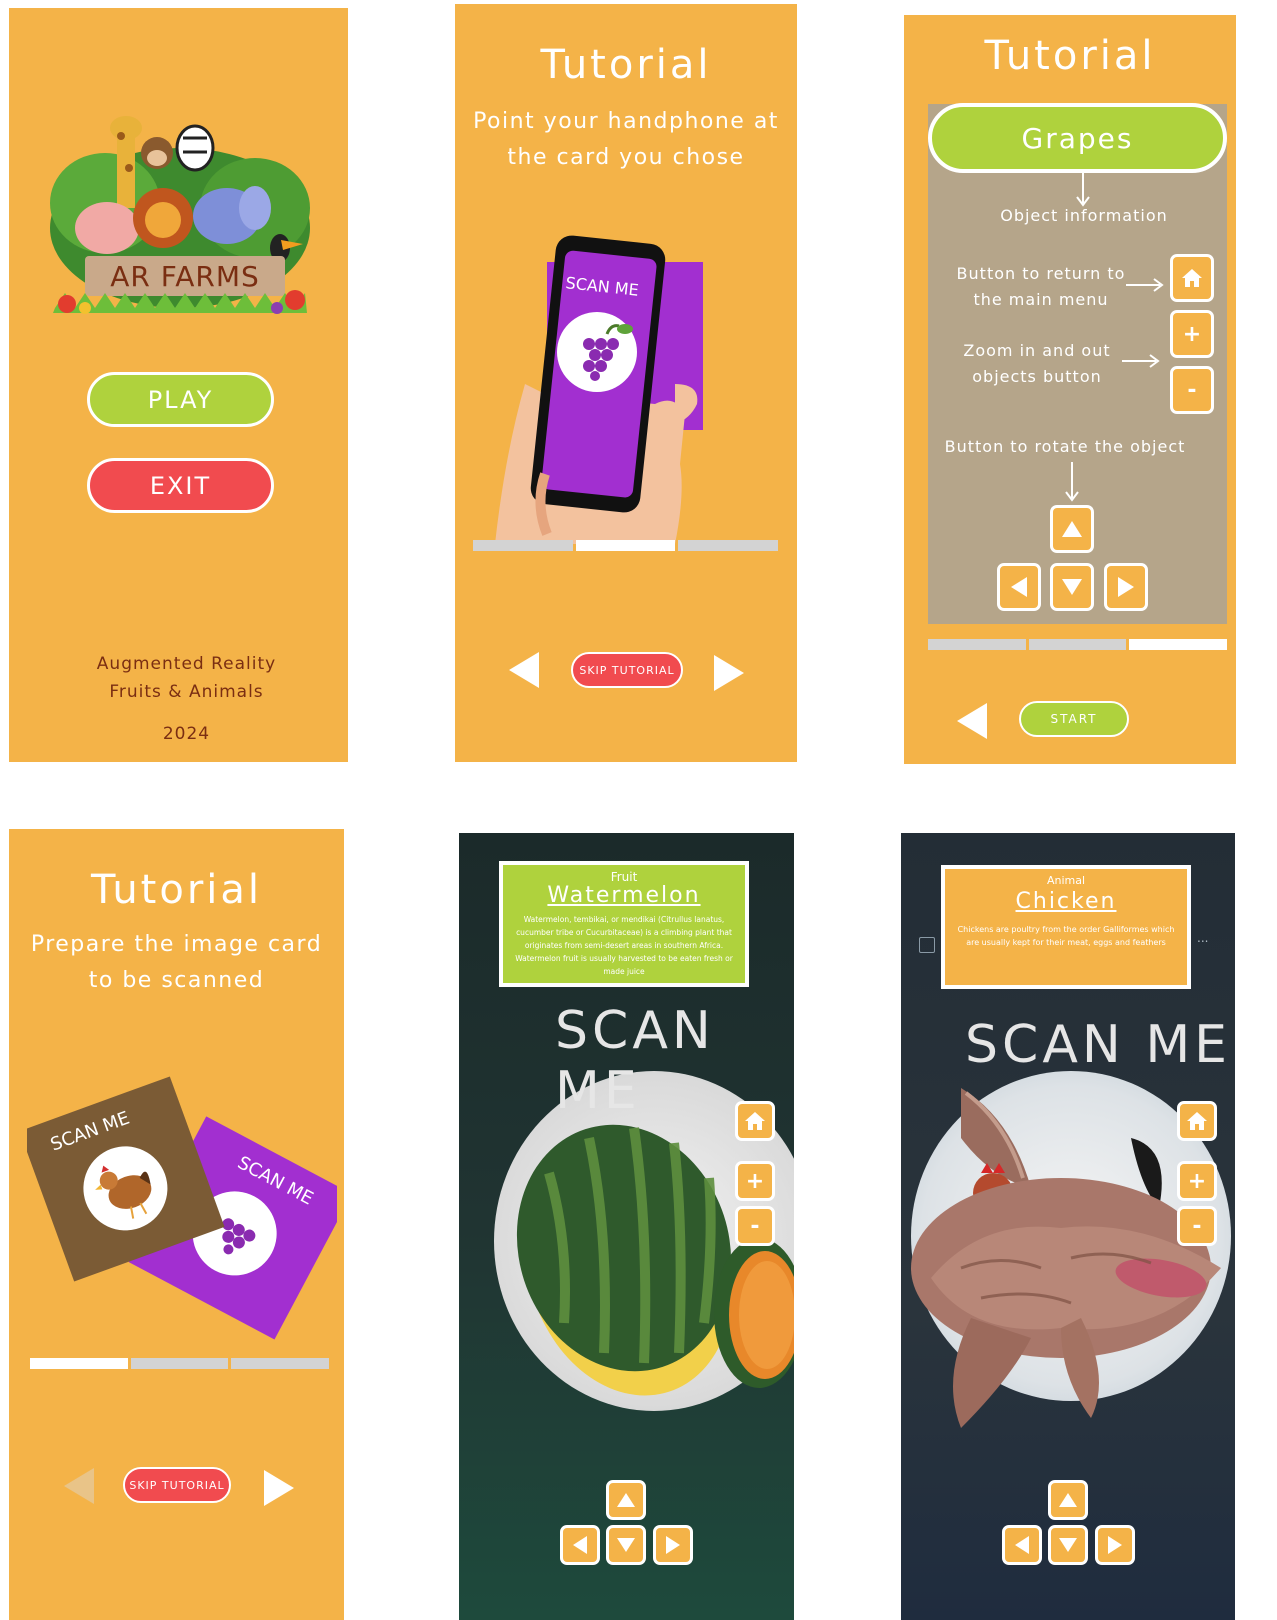 The image size is (1277, 1620). I want to click on object-name: Watermelon, so click(624, 895).